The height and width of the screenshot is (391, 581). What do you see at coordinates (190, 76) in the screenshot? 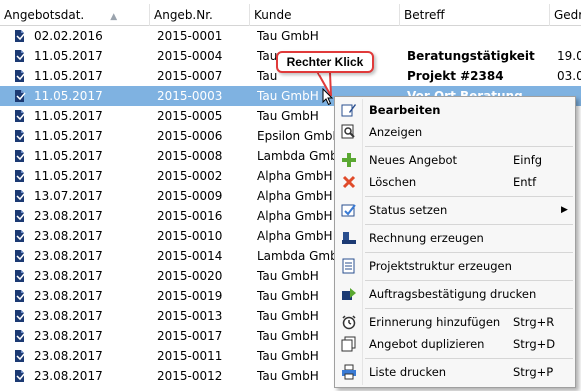
I see `offer-number-cell: 2015-0007` at bounding box center [190, 76].